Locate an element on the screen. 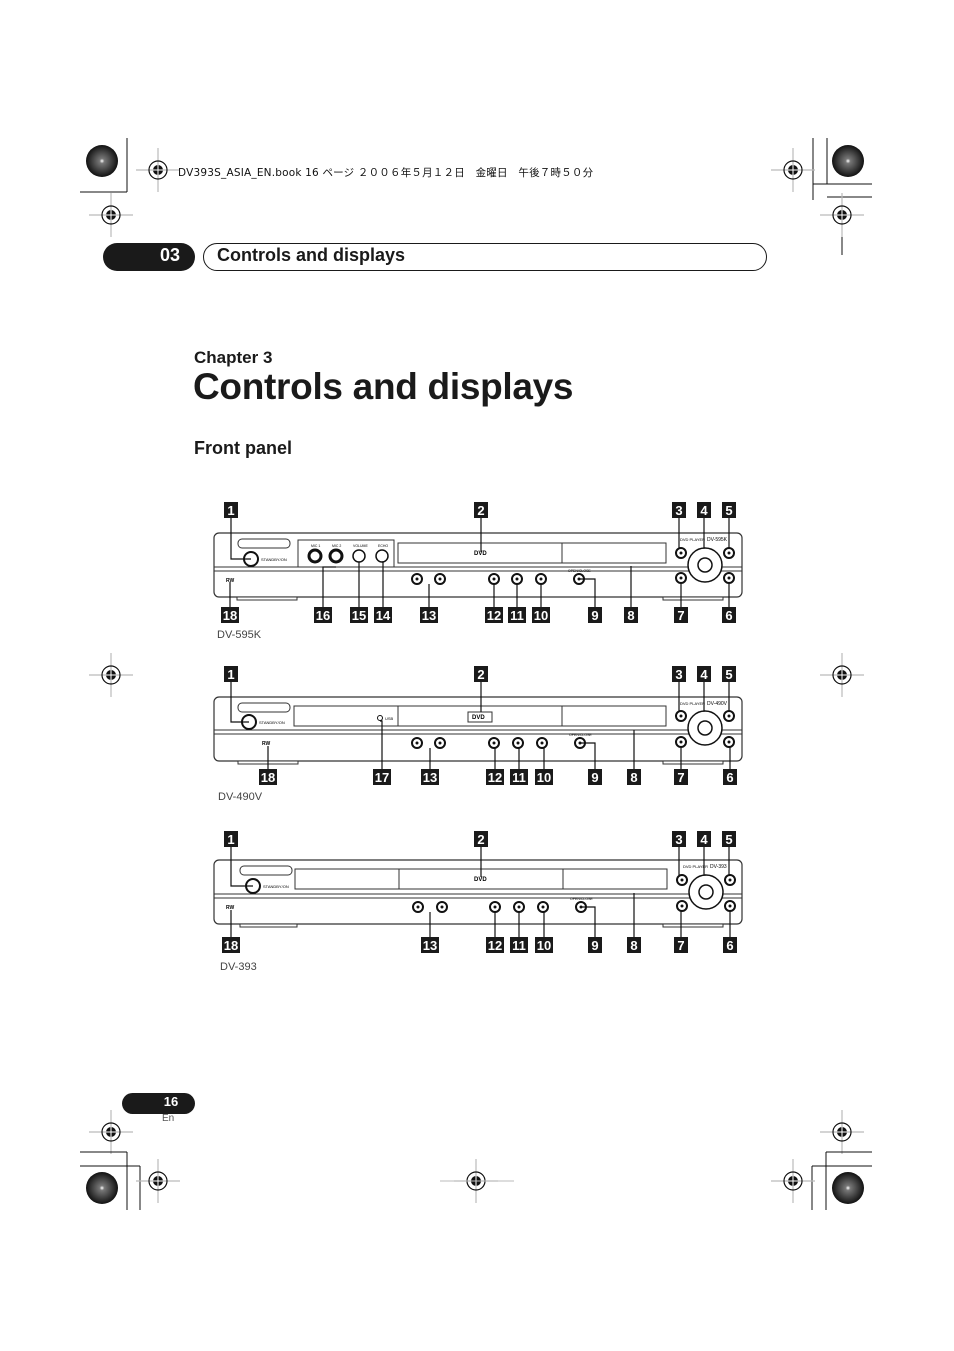 This screenshot has height=1351, width=954. mic1-jack is located at coordinates (315, 556).